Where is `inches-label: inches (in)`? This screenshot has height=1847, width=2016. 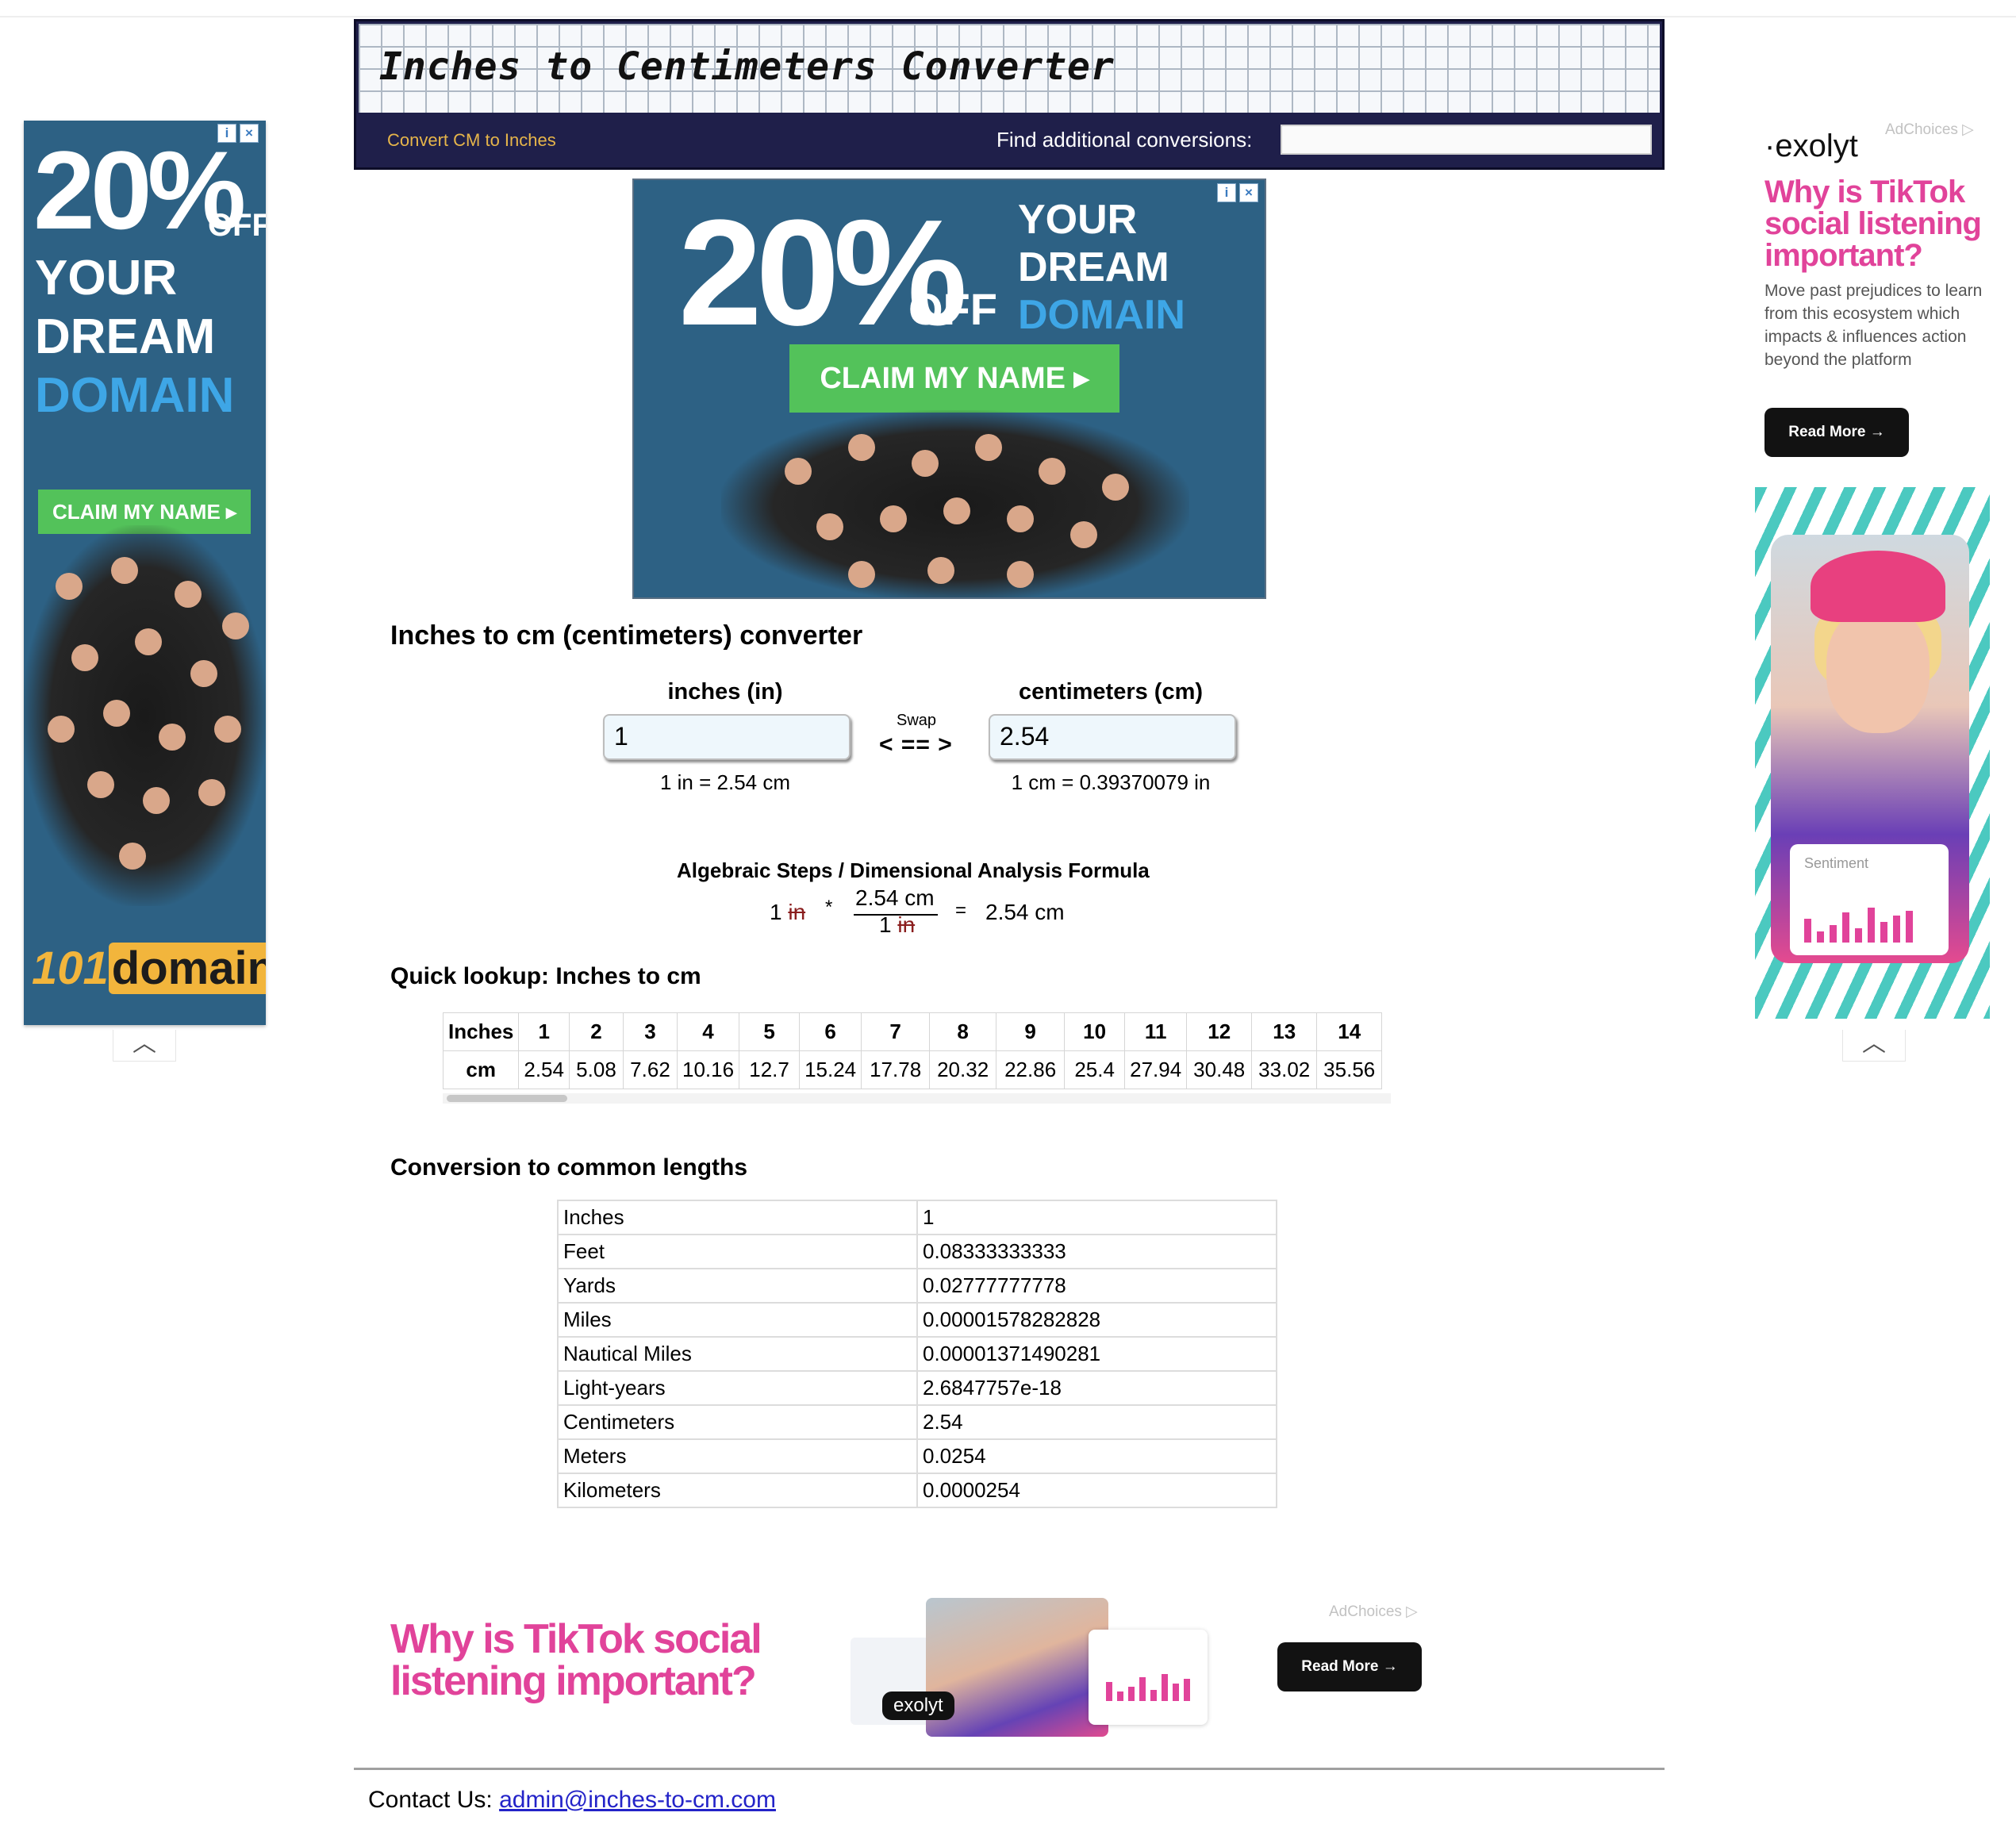 inches-label: inches (in) is located at coordinates (725, 692).